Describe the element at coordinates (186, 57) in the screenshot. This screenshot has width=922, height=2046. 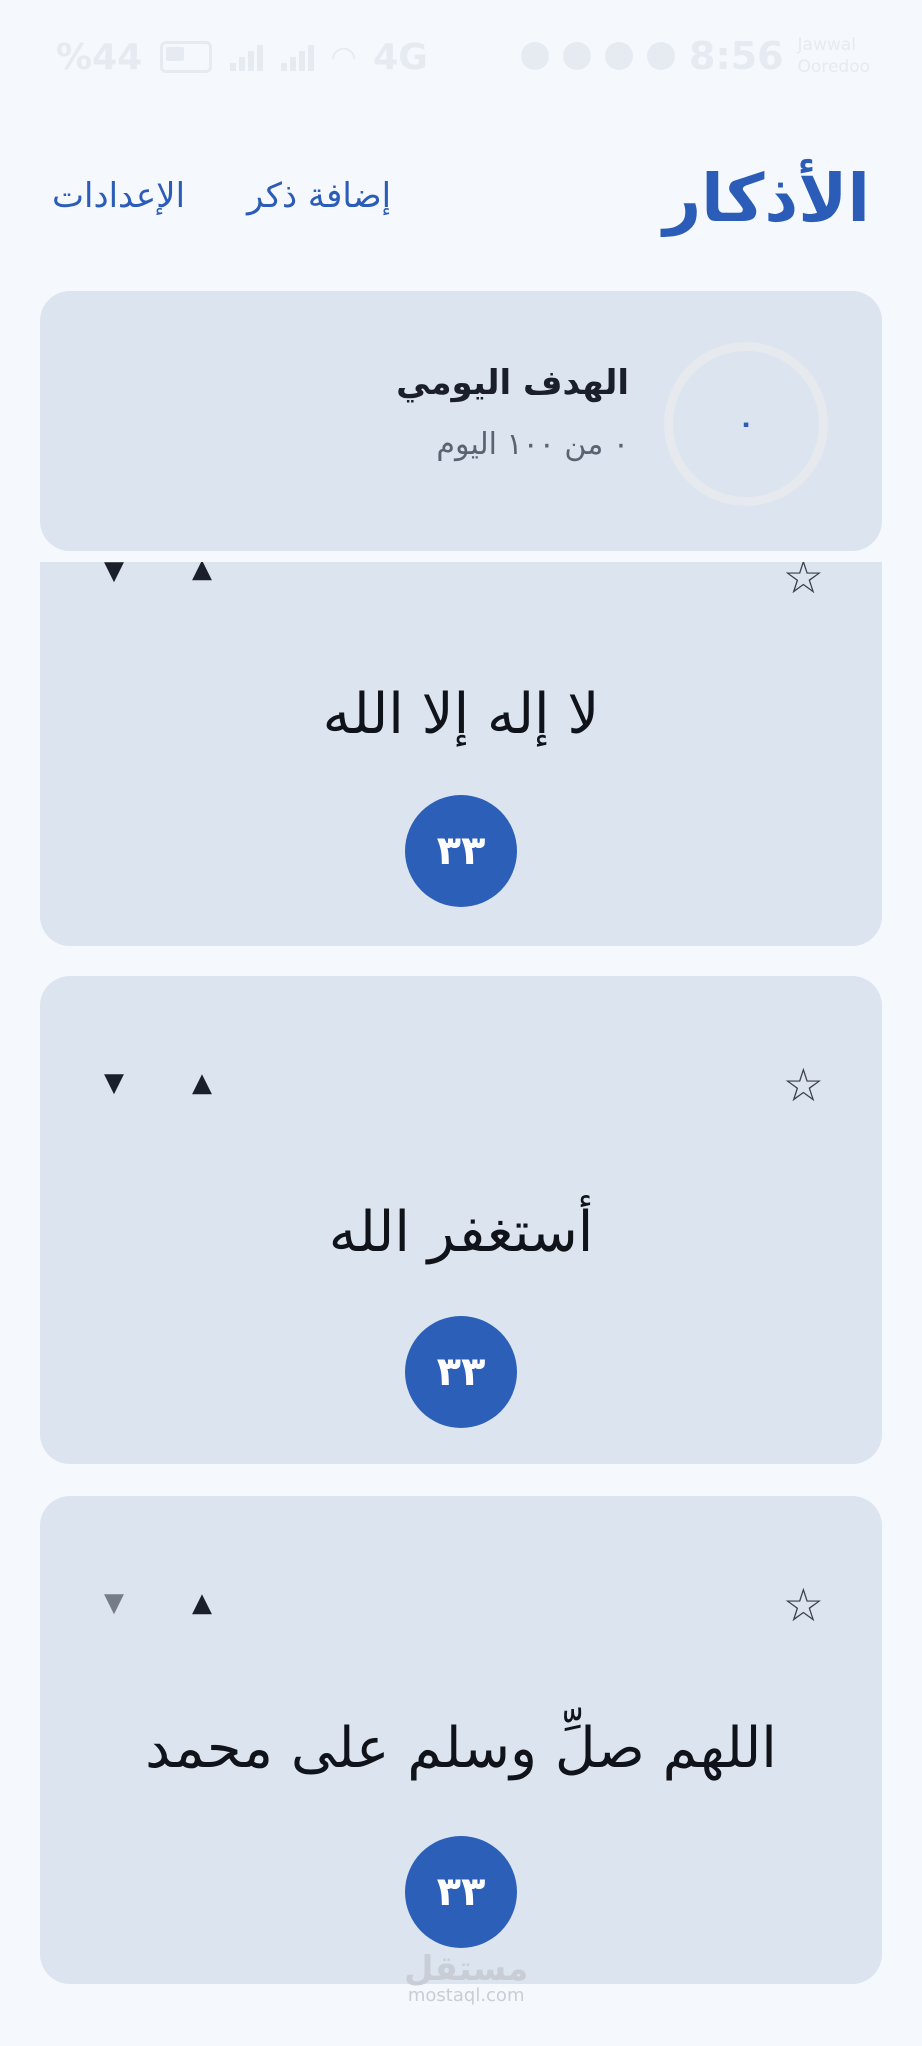
I see `battery-icon` at that location.